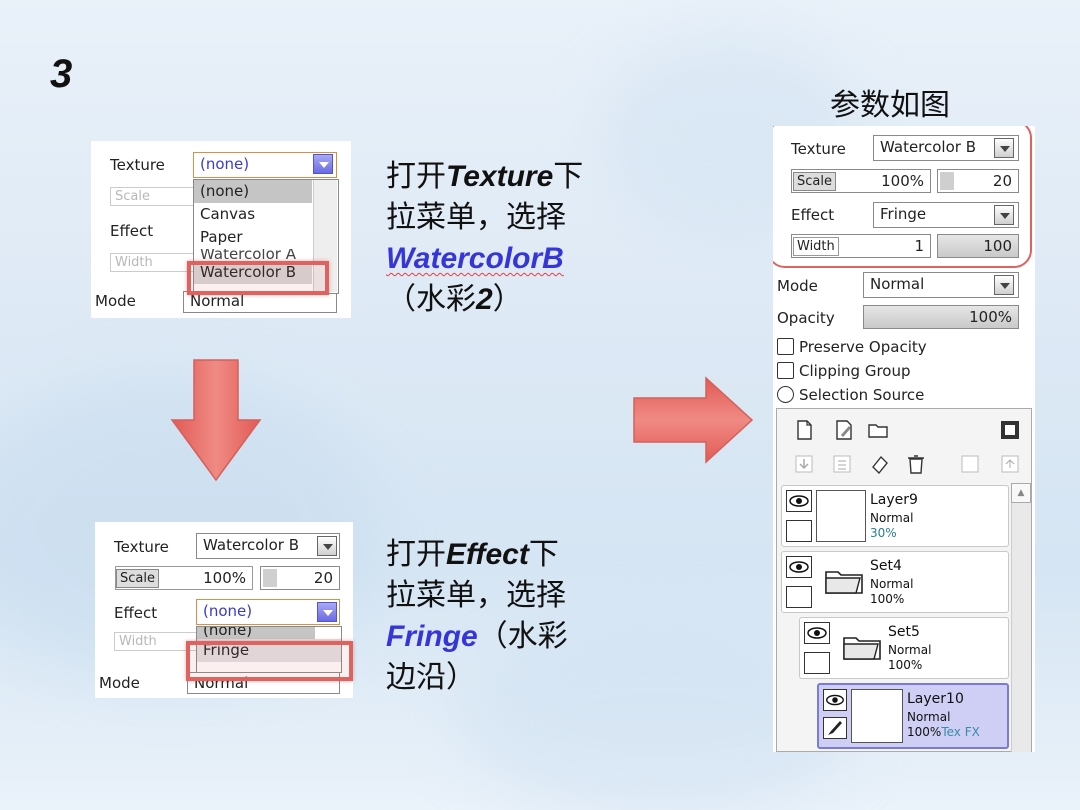  I want to click on instr1-down: 下, so click(568, 176).